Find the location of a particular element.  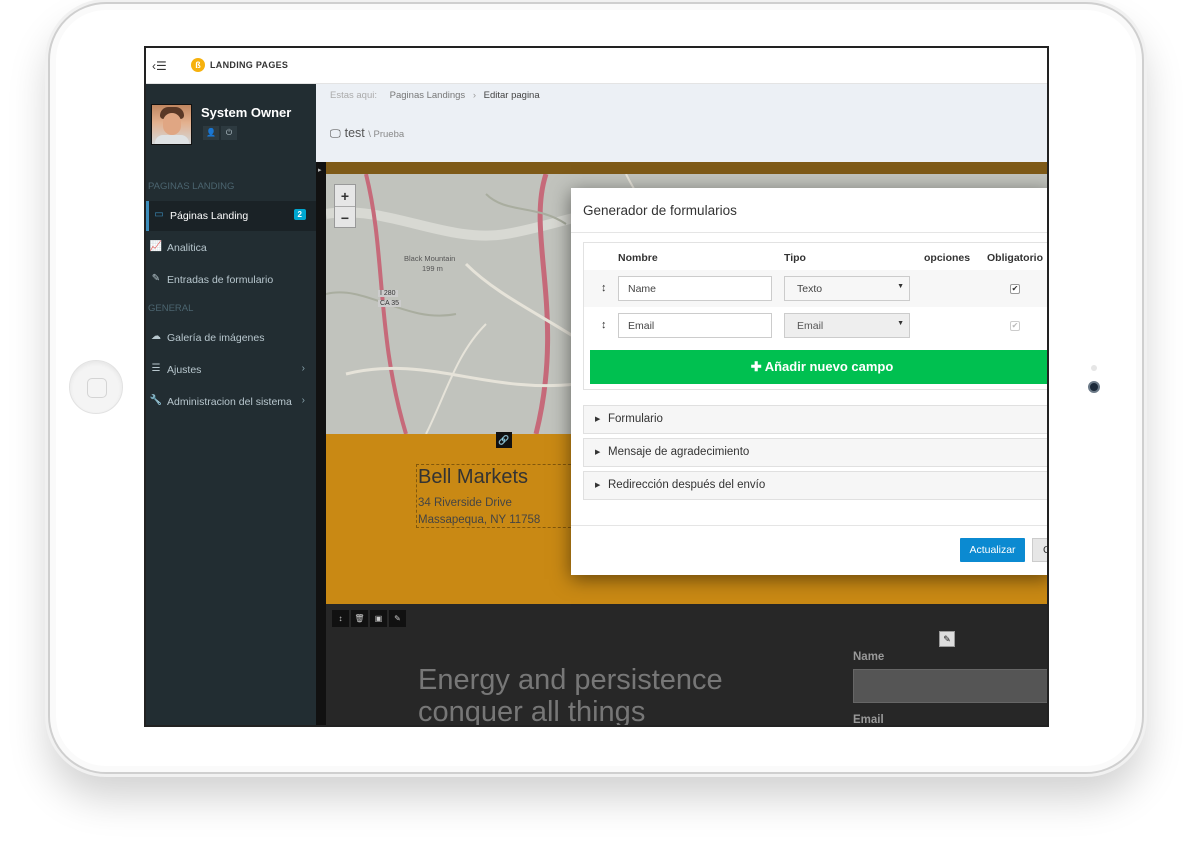

sidebar-item-label: Galería de imágenes is located at coordinates (216, 338).